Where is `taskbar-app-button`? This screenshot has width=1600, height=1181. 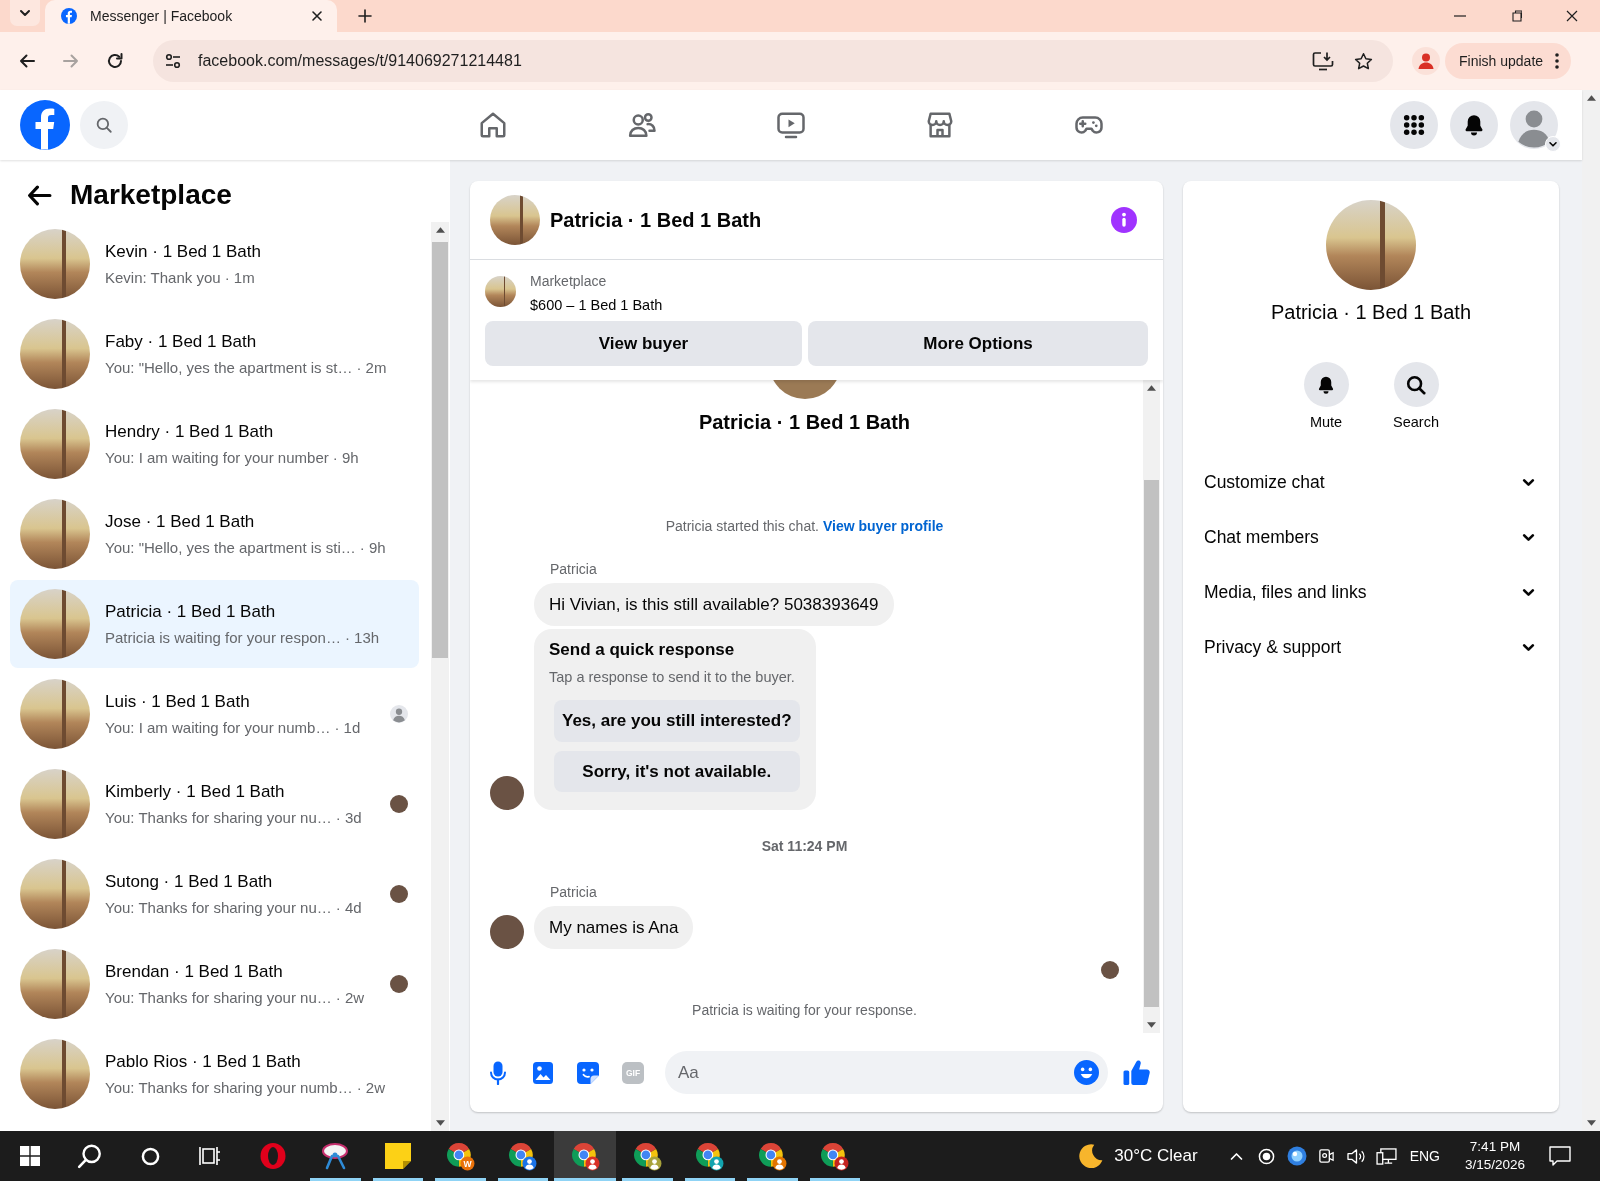
taskbar-app-button is located at coordinates (585, 1156).